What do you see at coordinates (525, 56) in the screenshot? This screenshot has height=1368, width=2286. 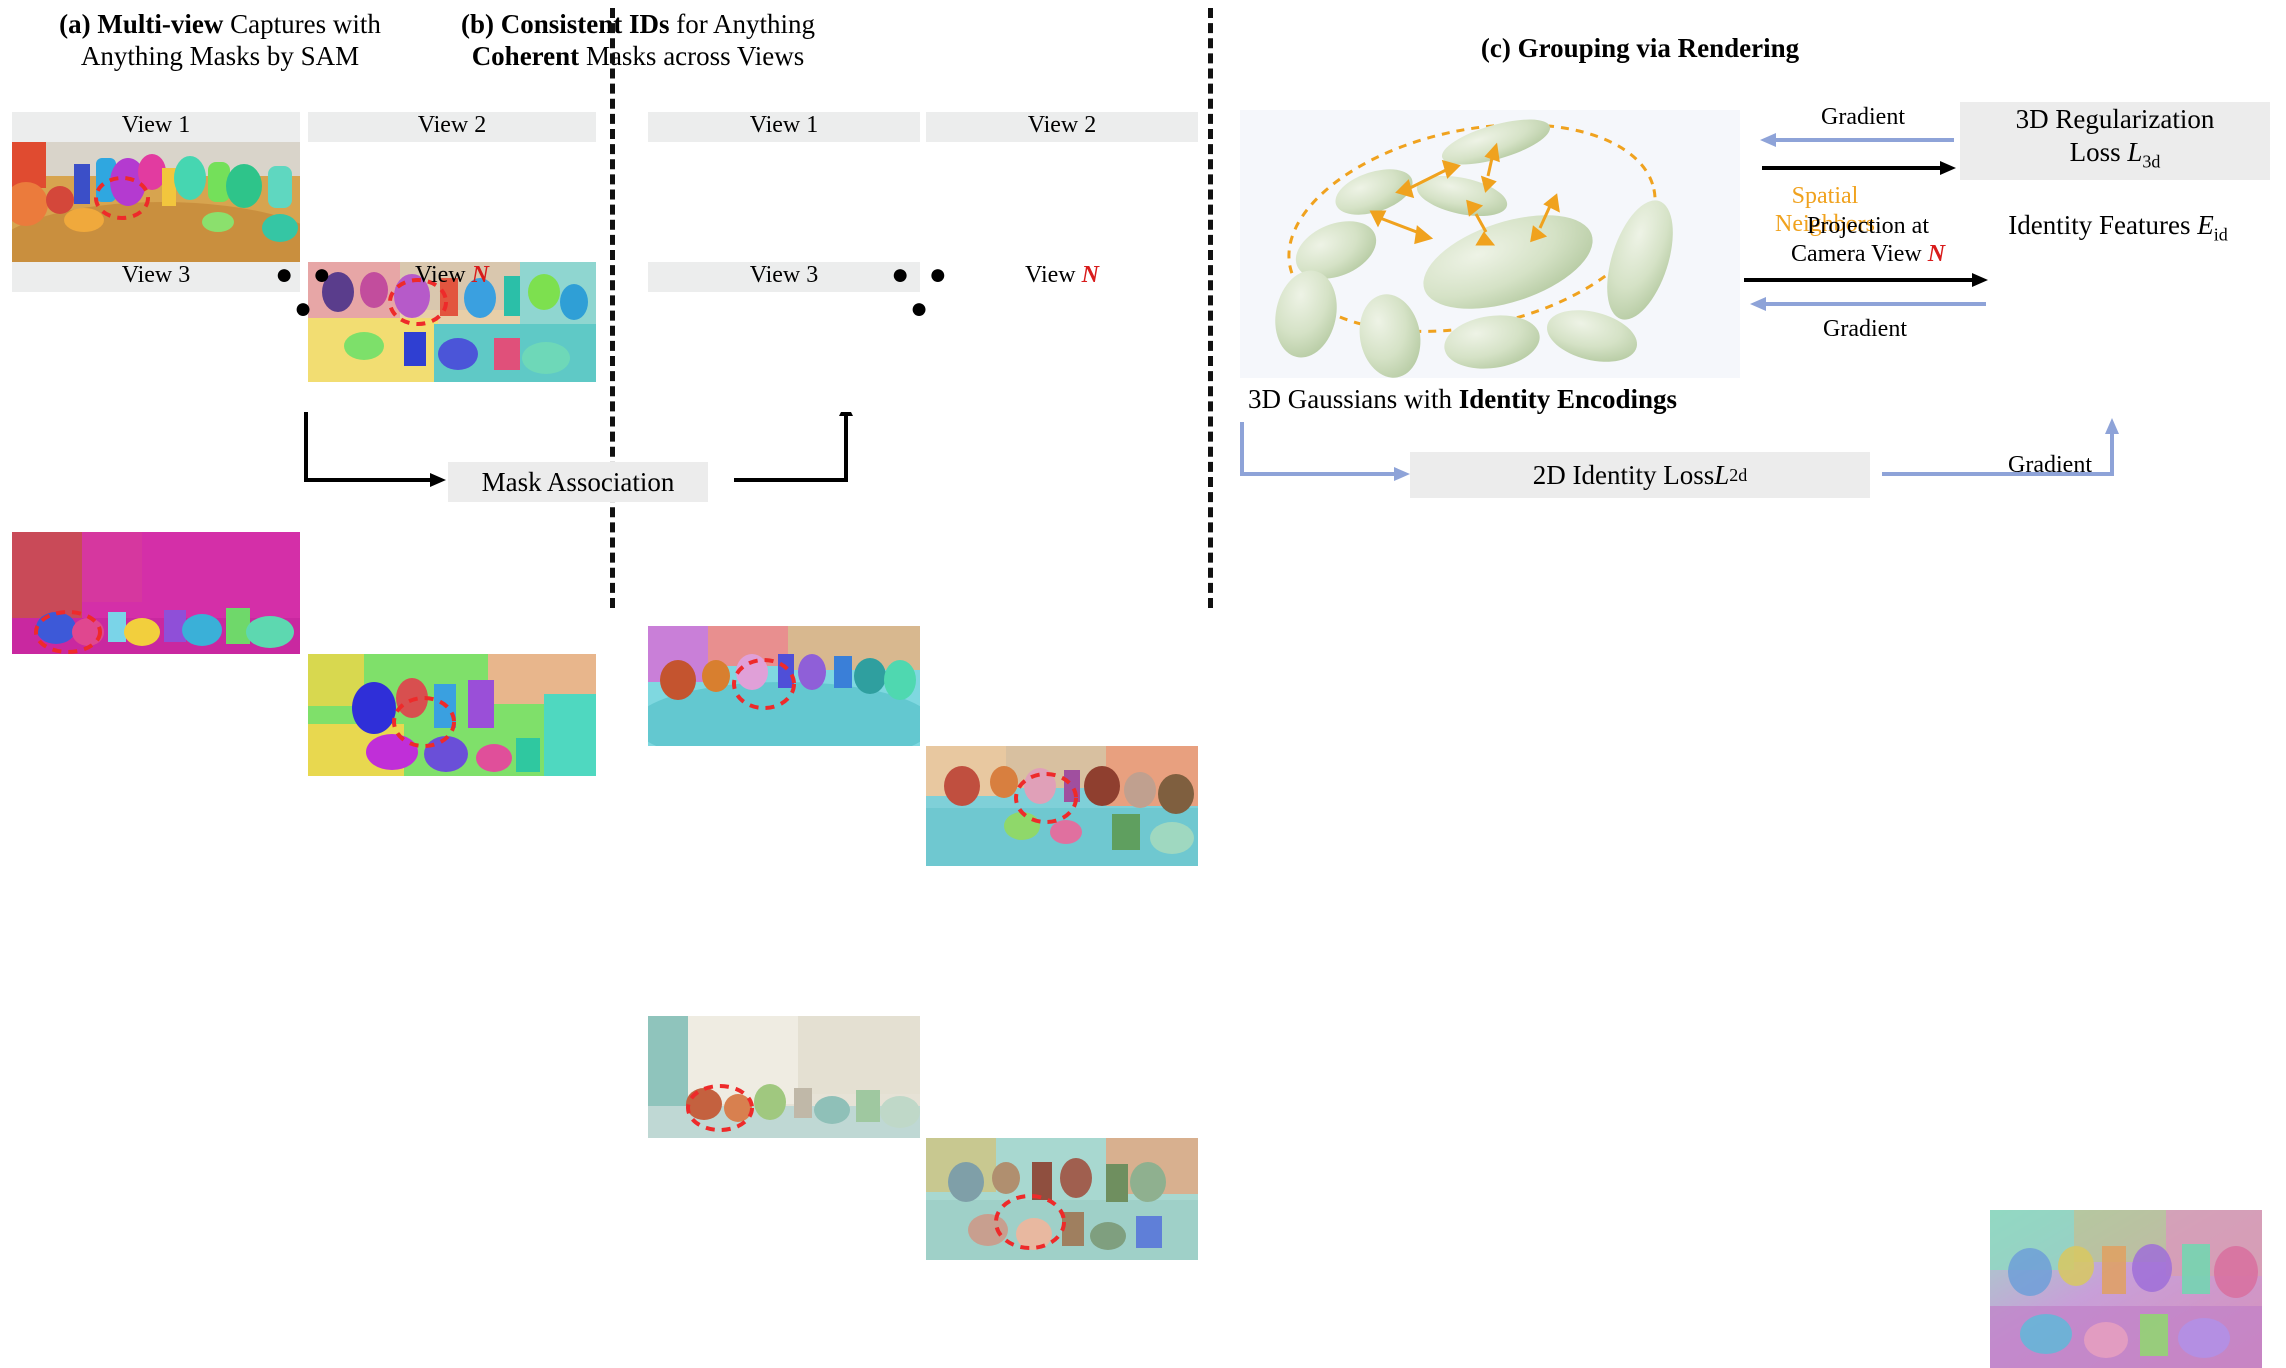 I see `panel-b-title-line2-bold: Coherent` at bounding box center [525, 56].